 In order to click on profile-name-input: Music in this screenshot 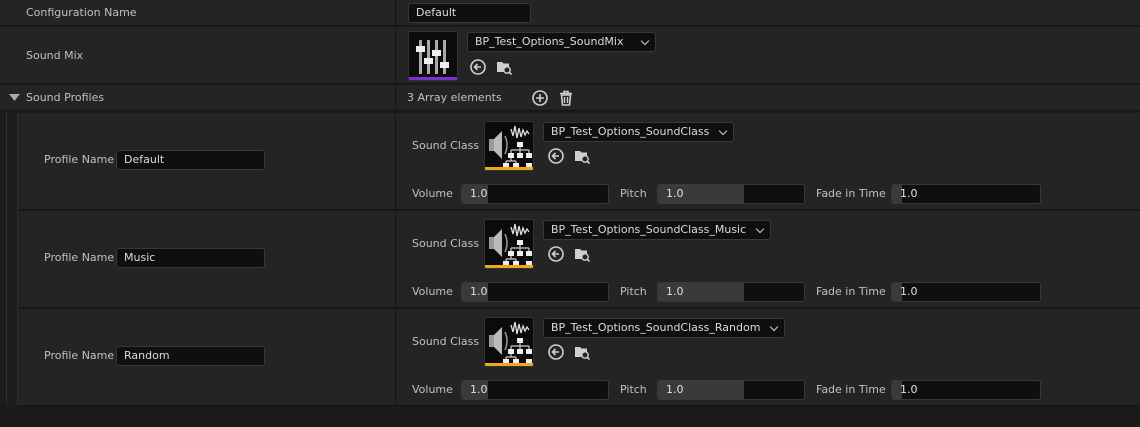, I will do `click(190, 258)`.